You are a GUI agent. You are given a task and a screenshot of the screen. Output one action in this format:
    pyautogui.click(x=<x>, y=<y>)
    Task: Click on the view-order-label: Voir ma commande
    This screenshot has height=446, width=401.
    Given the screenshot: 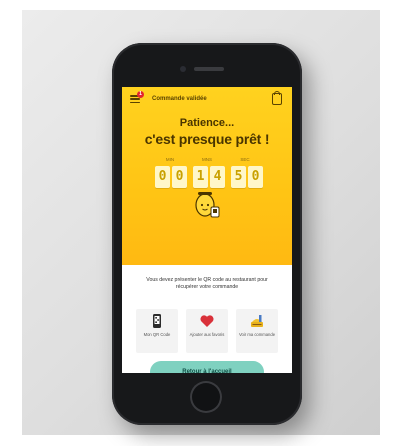 What is the action you would take?
    pyautogui.click(x=257, y=334)
    